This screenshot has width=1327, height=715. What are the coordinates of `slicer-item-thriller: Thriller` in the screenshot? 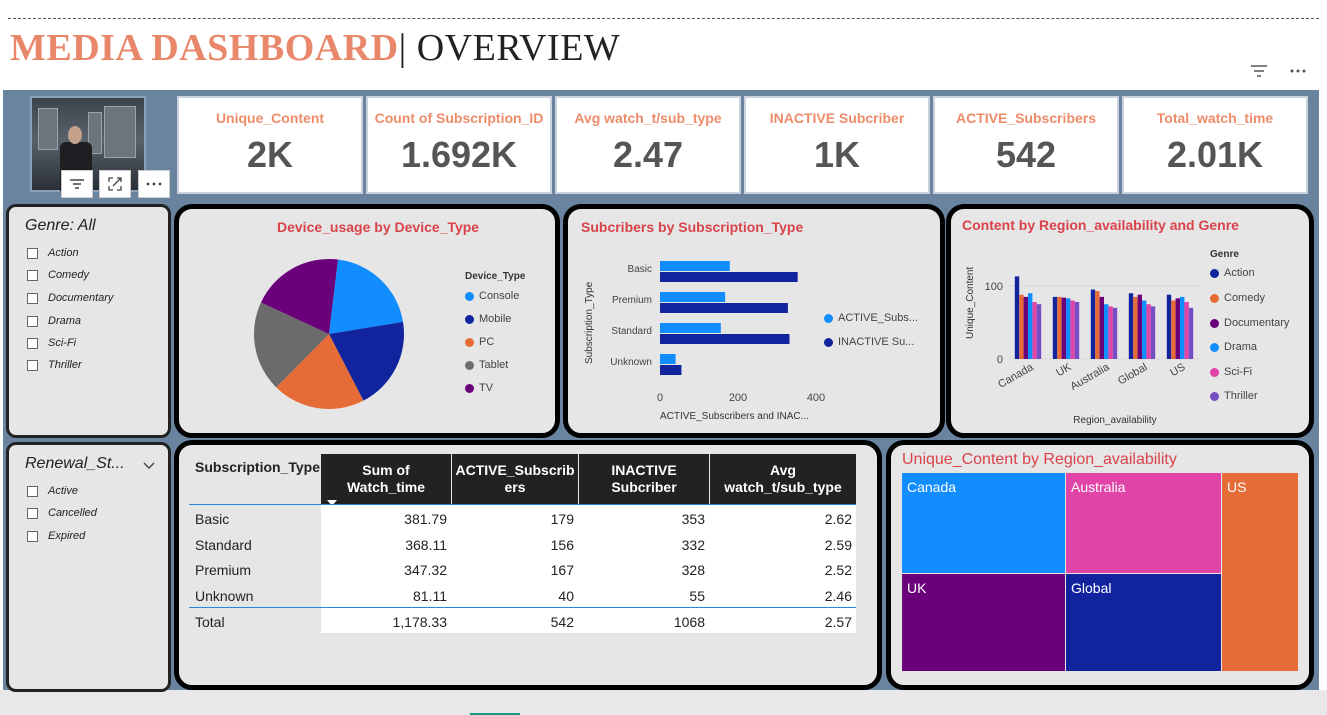 It's located at (54, 365).